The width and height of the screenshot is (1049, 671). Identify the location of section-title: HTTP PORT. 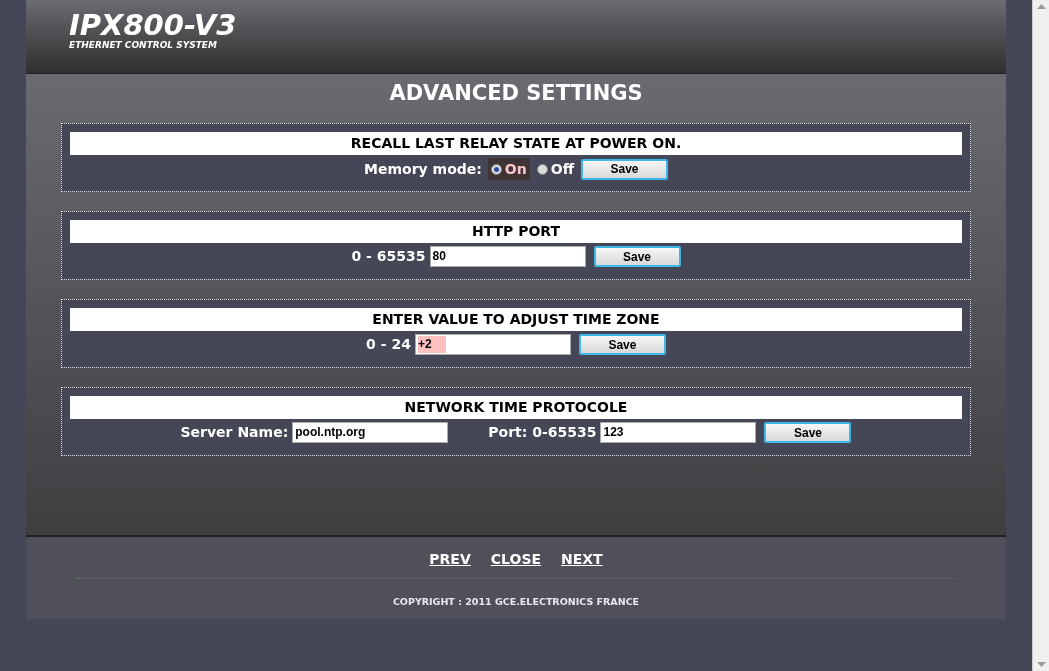
(516, 231).